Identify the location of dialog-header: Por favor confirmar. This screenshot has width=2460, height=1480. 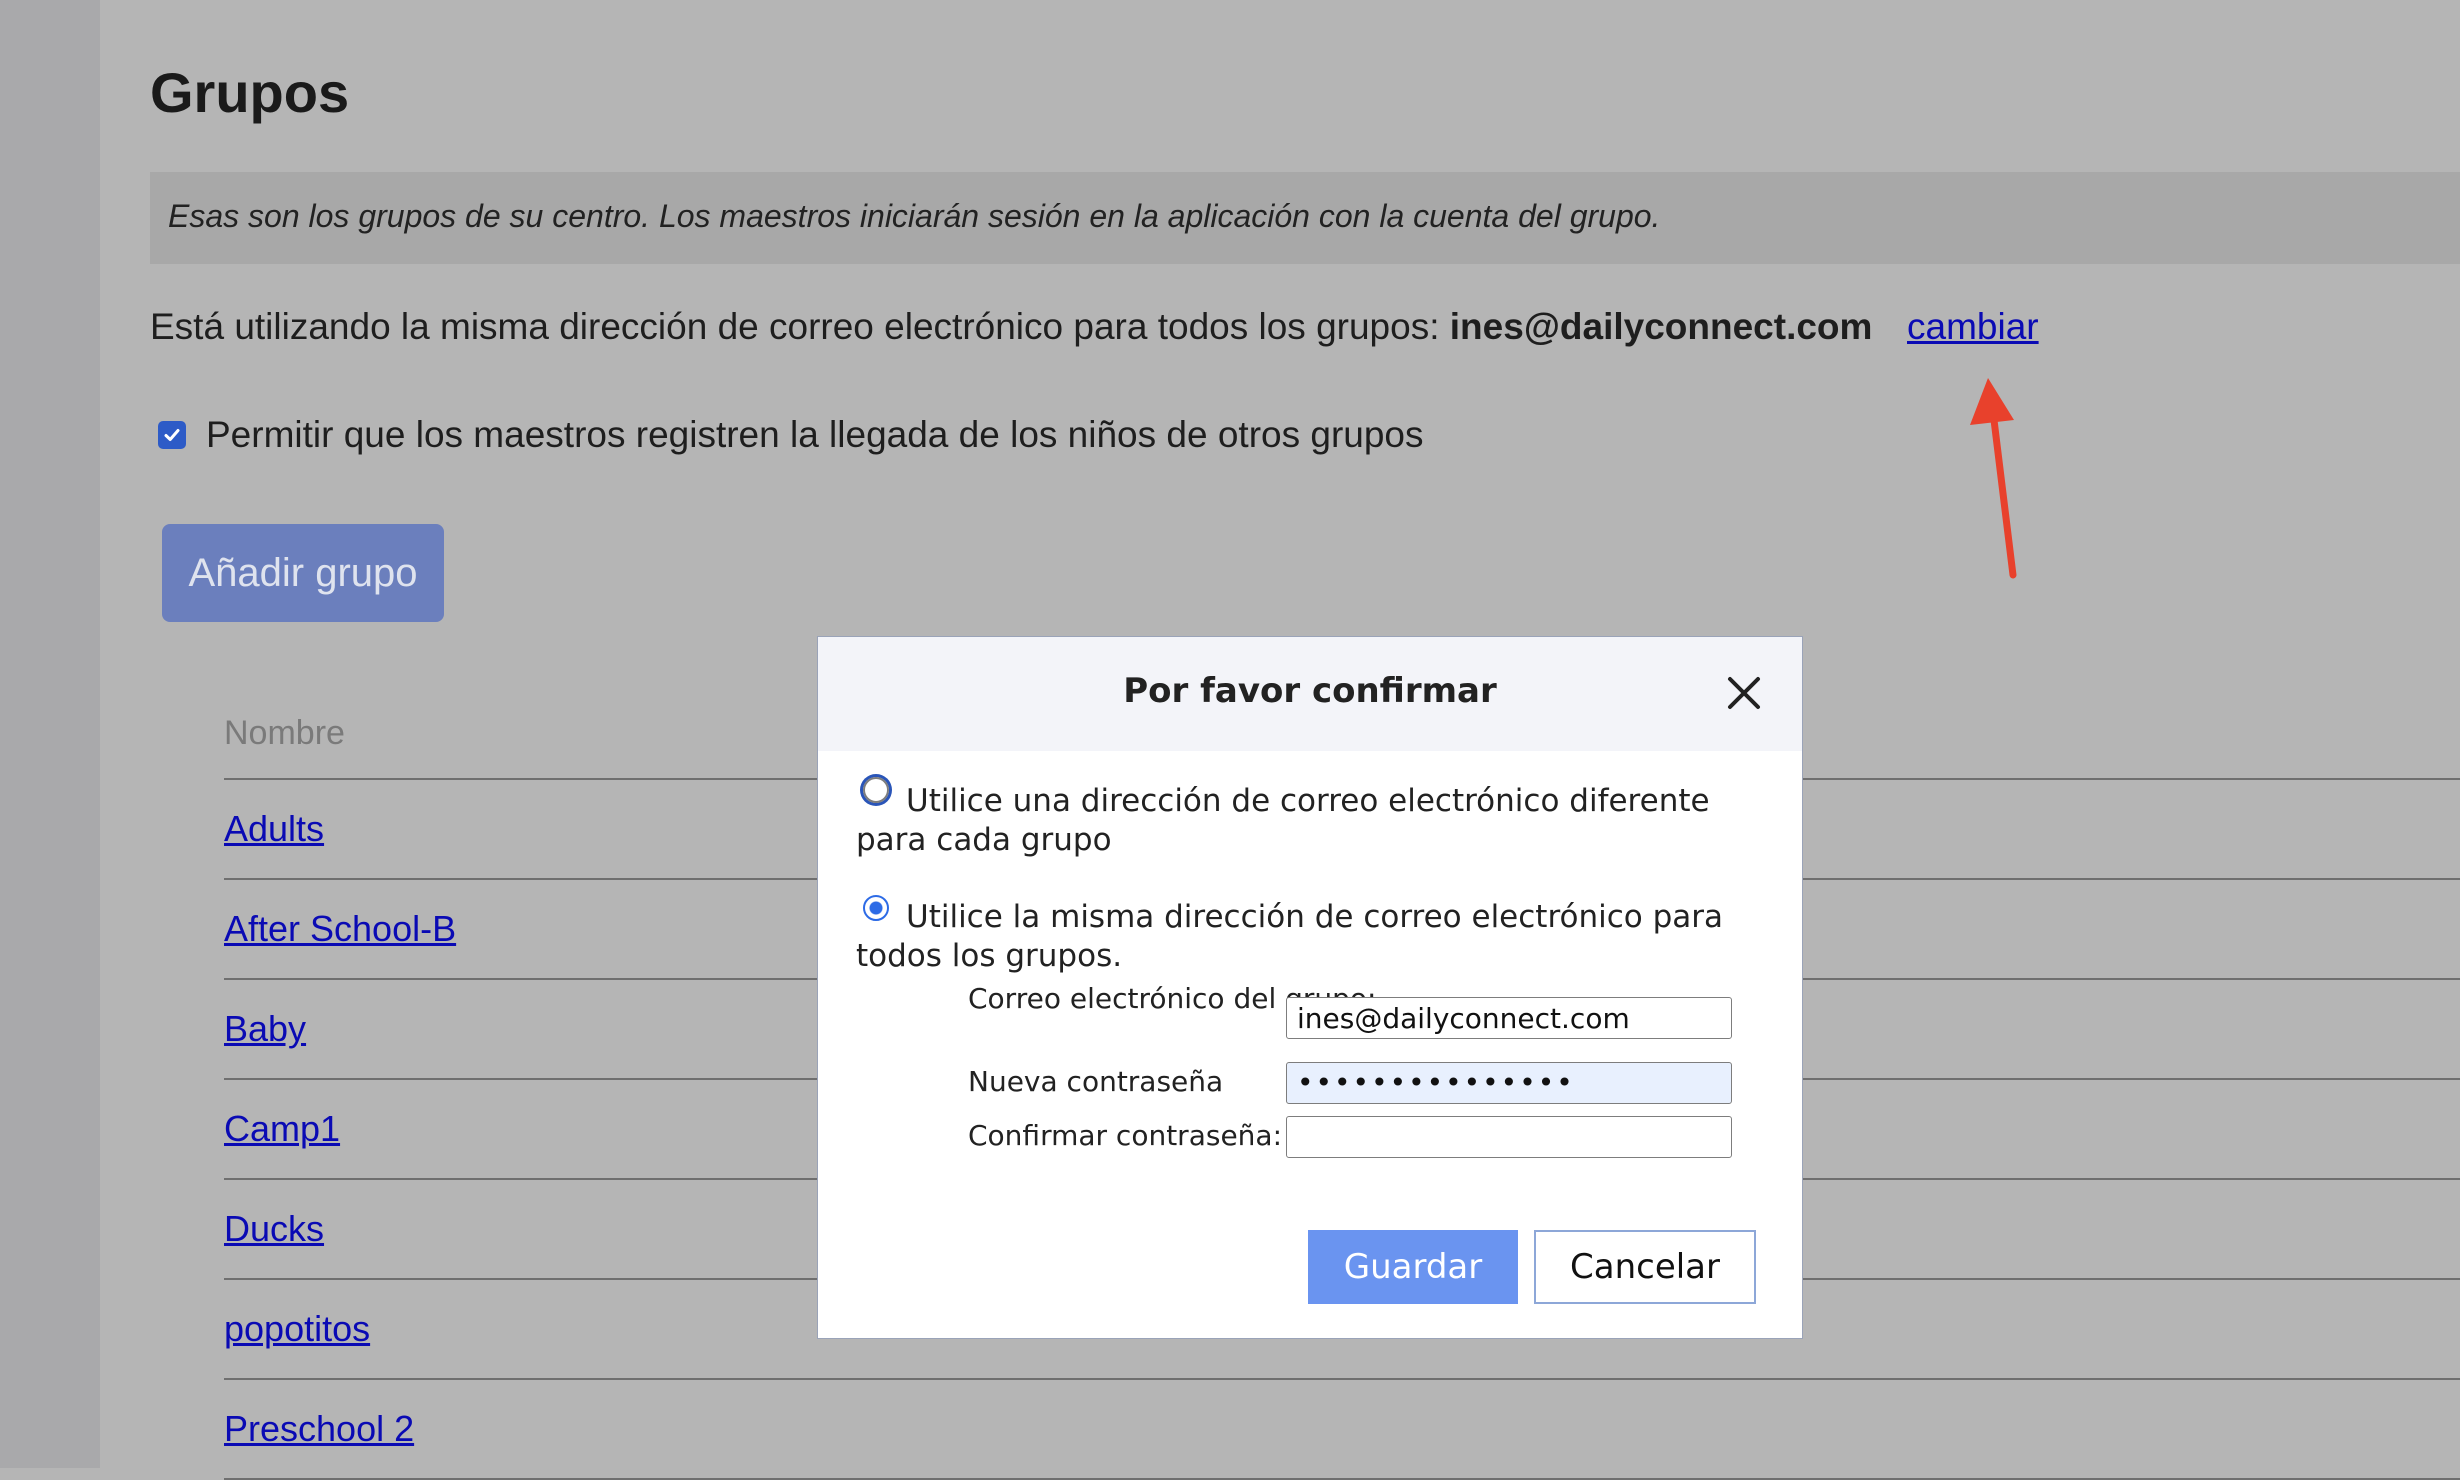
(1310, 694).